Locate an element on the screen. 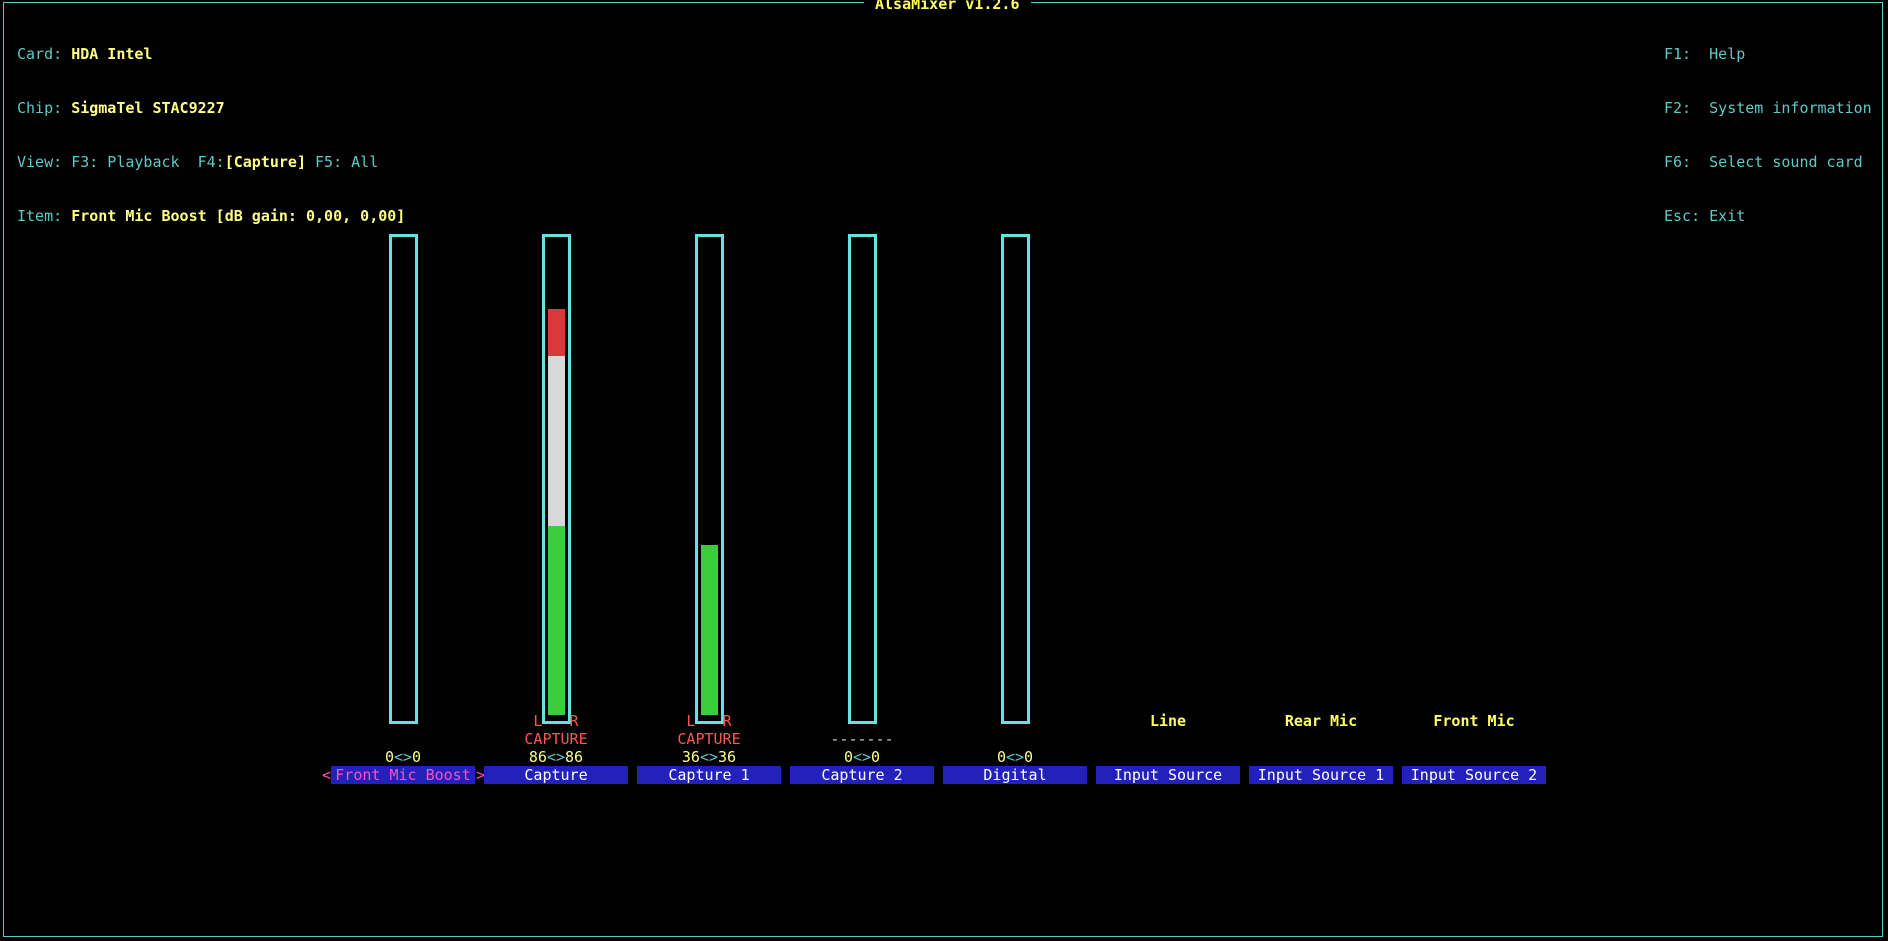  channel-label: Capture is located at coordinates (556, 775).